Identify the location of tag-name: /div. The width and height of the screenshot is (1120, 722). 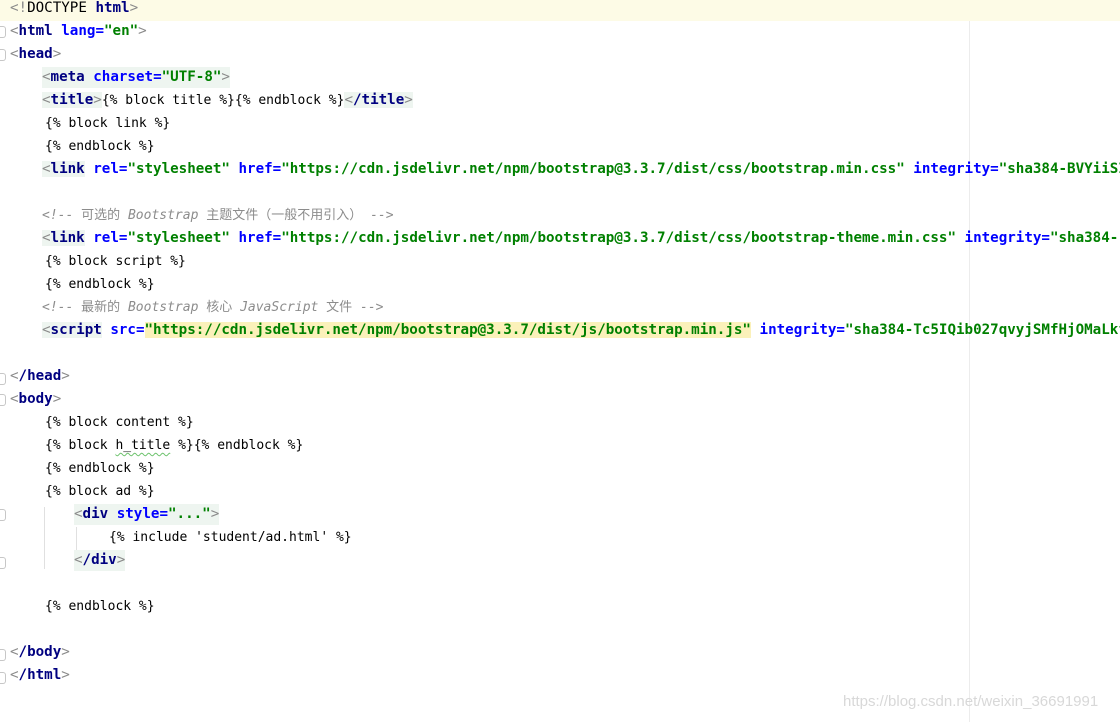
(99, 560).